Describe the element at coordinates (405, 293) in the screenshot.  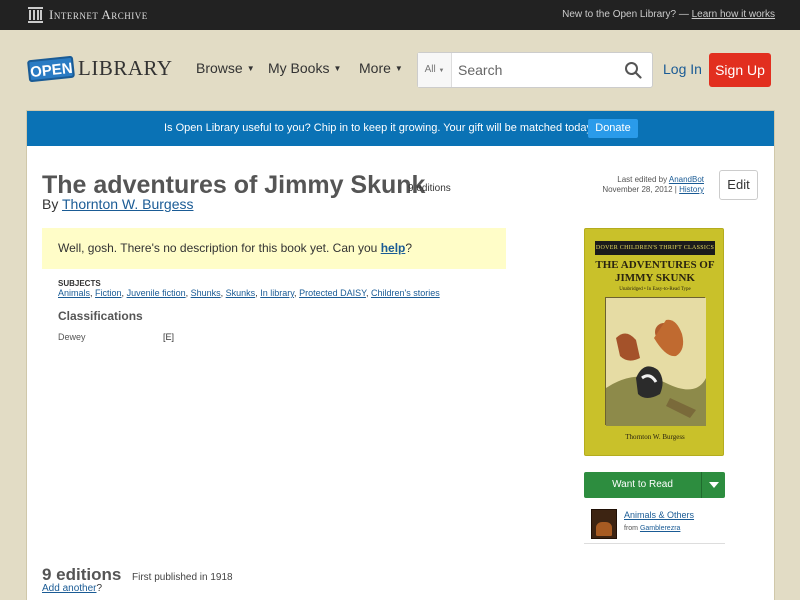
I see `subject-link: Children's stories` at that location.